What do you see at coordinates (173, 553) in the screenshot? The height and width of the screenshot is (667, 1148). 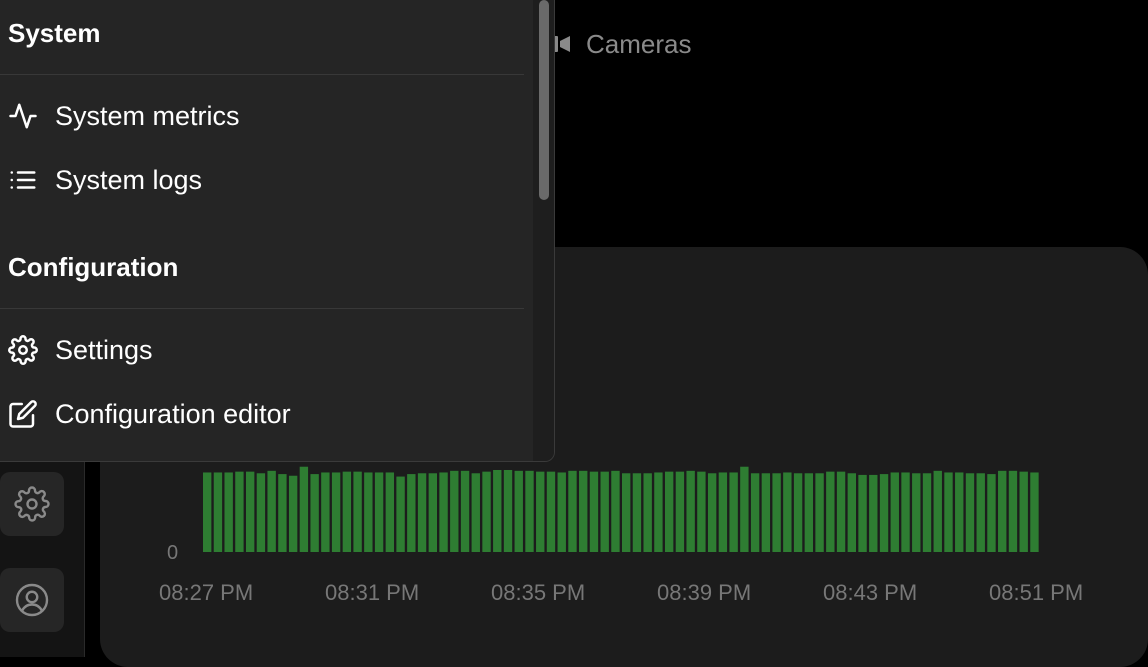 I see `y-axis-tick-label: 0` at bounding box center [173, 553].